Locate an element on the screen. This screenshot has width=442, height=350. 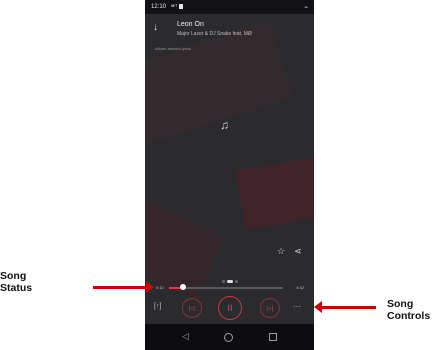
status-bar: 12:10 ᴺᴱᵀ ⌁ is located at coordinates (229, 7).